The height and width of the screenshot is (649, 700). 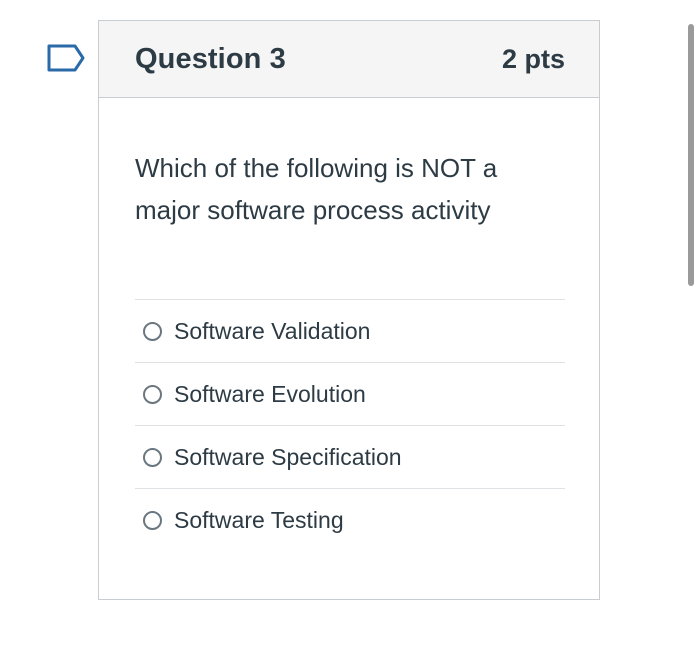 I want to click on question-points: 2 pts, so click(x=533, y=58).